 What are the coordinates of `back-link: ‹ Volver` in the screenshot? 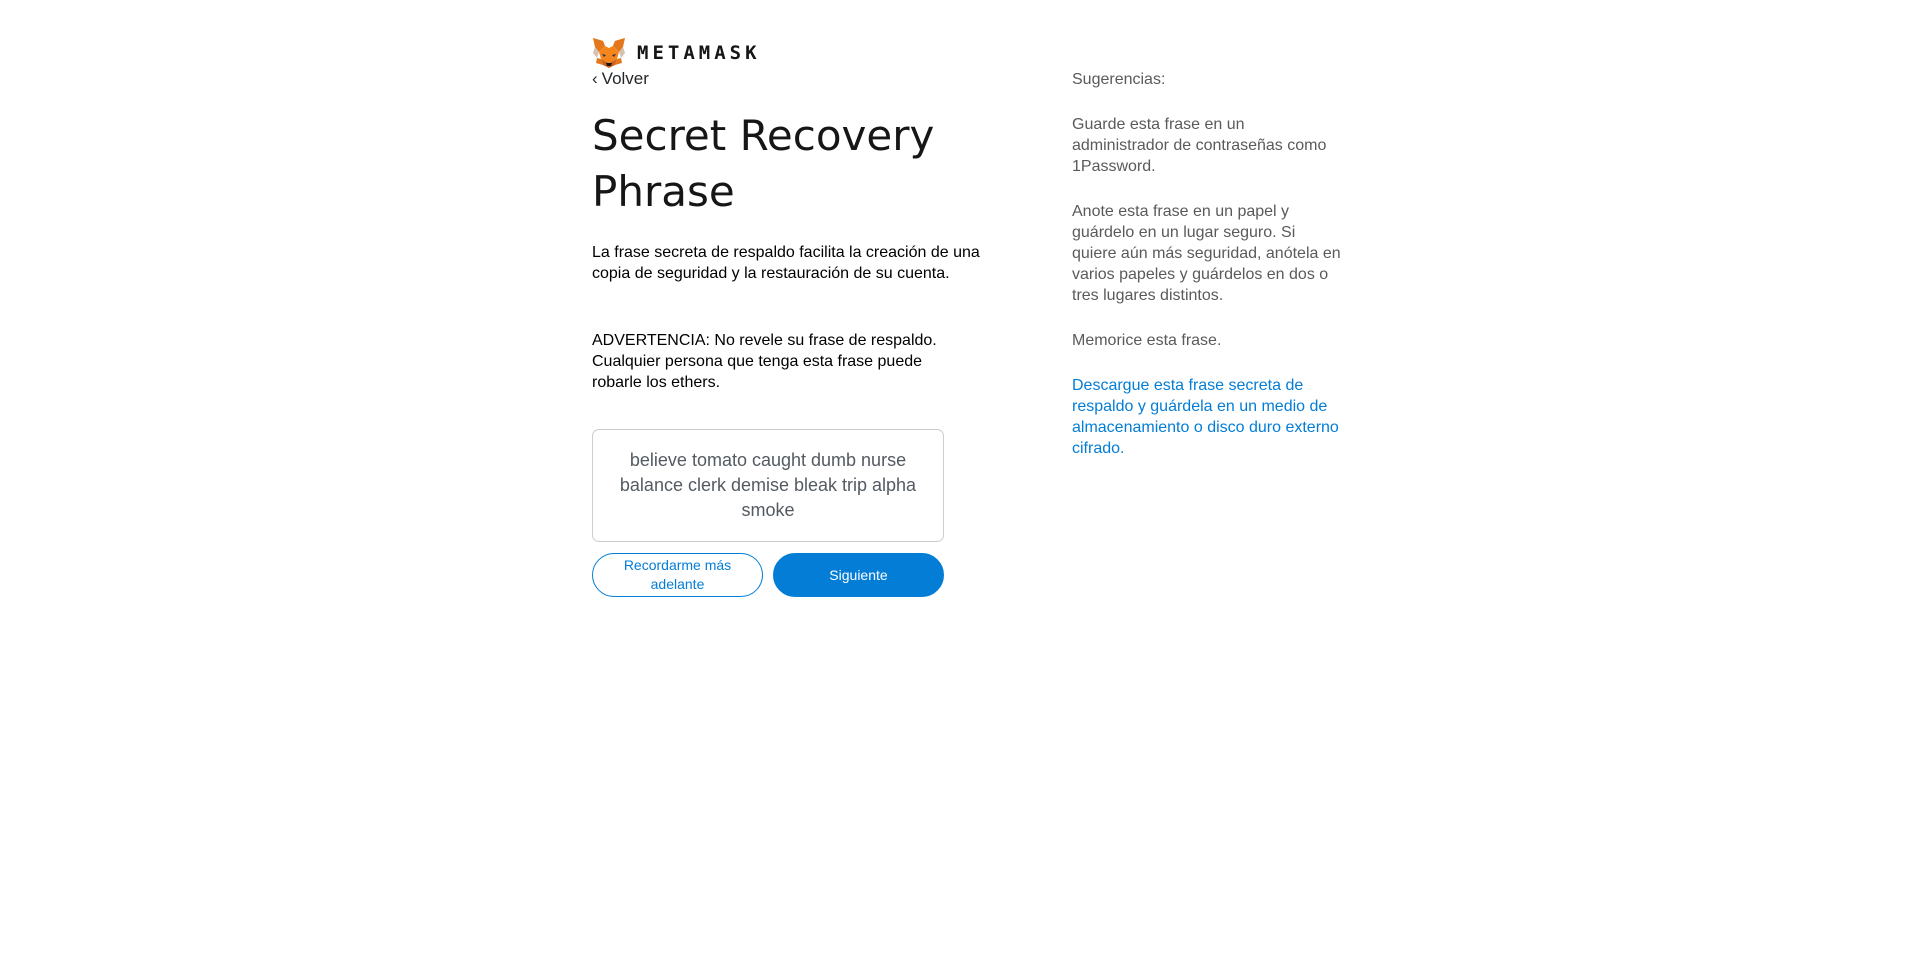 It's located at (620, 79).